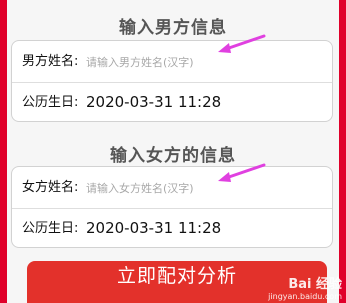 The height and width of the screenshot is (303, 346). Describe the element at coordinates (50, 228) in the screenshot. I see `female-birth-label: 公历生日:` at that location.